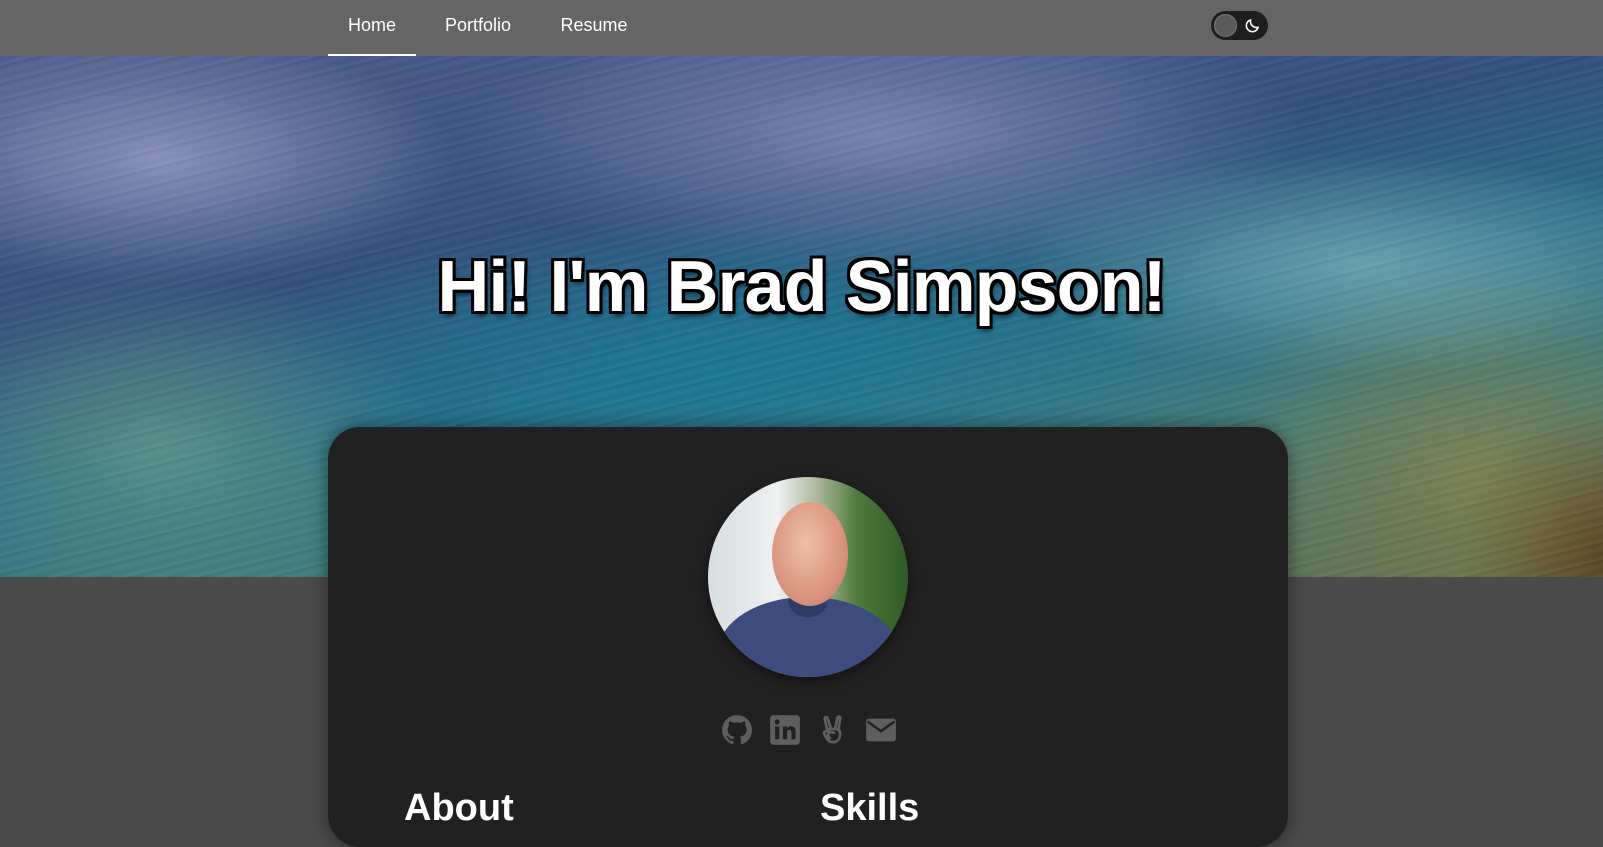 The image size is (1603, 847). I want to click on avatar-head, so click(810, 554).